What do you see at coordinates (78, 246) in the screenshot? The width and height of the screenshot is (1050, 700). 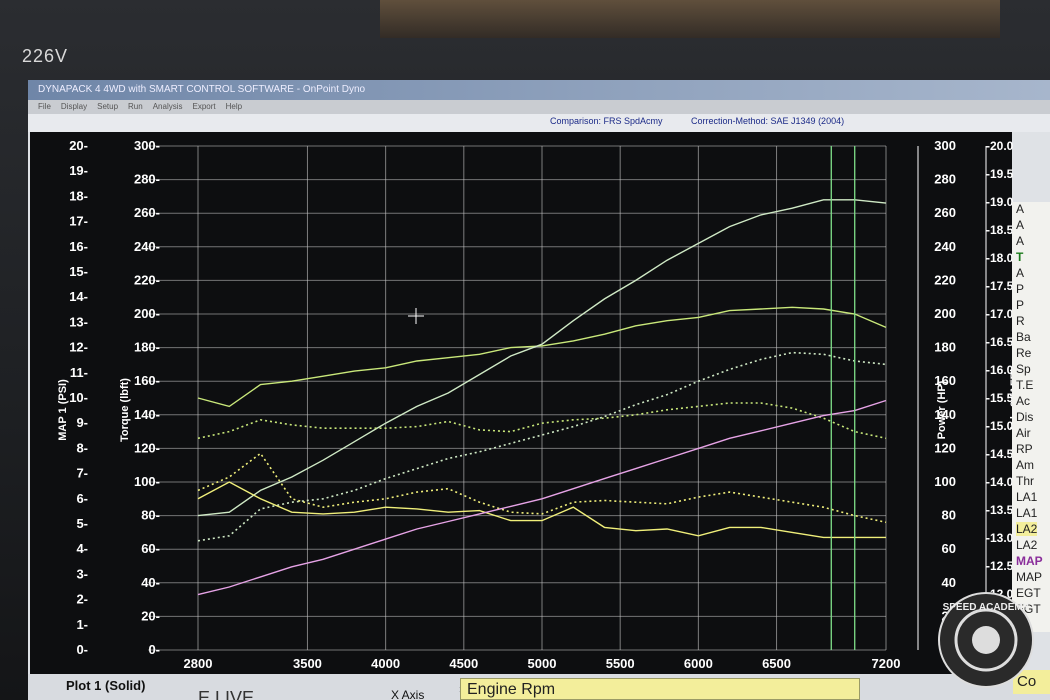 I see `map-tick-label: 16-` at bounding box center [78, 246].